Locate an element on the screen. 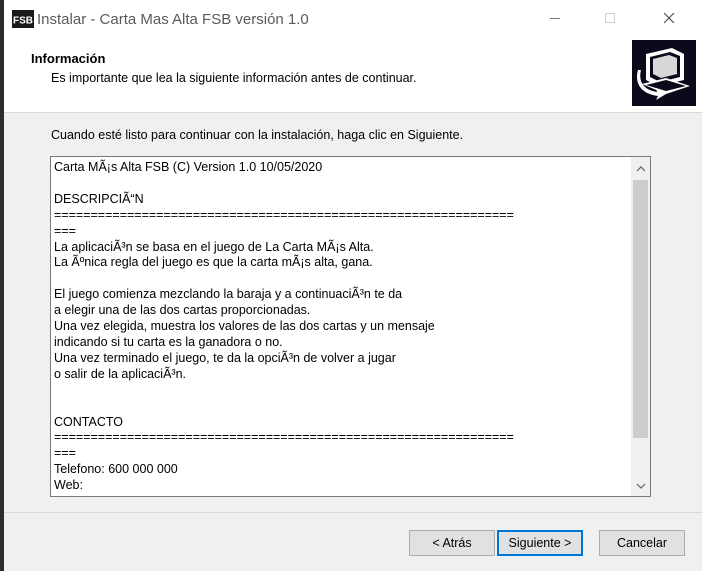 The image size is (702, 571). back-button: < Atrás is located at coordinates (452, 543).